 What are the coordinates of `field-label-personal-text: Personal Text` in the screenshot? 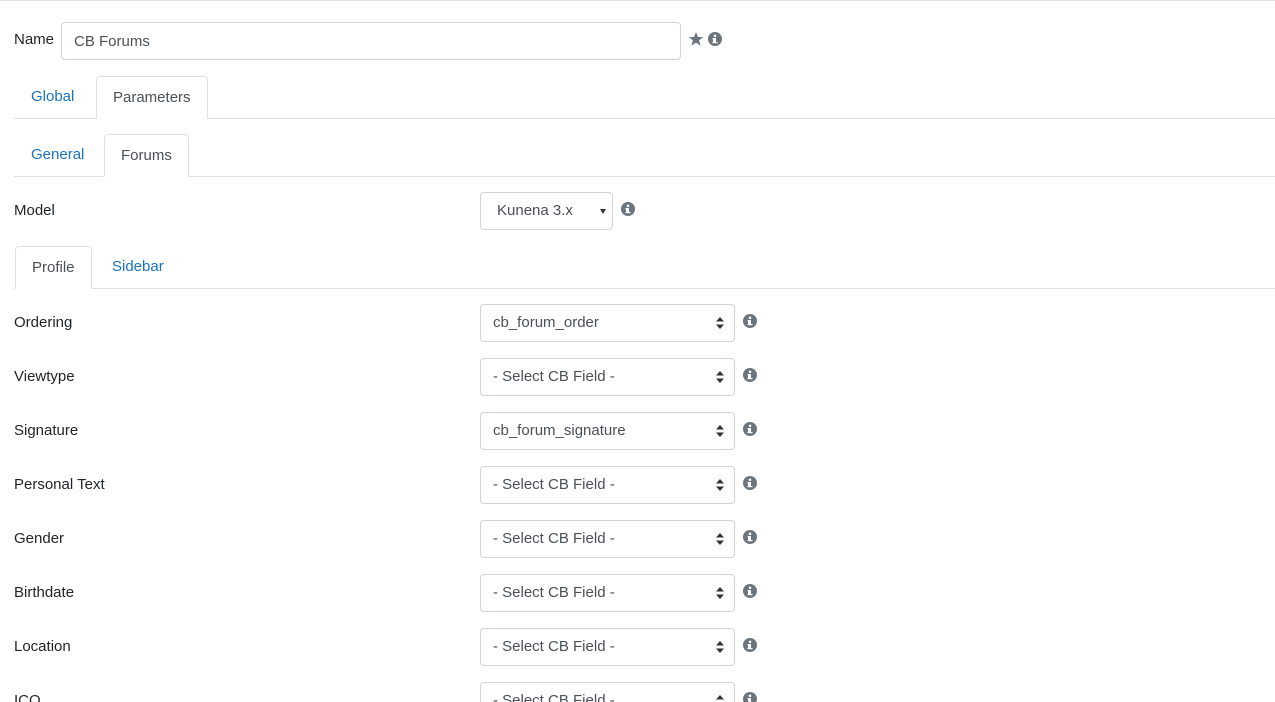 It's located at (59, 484).